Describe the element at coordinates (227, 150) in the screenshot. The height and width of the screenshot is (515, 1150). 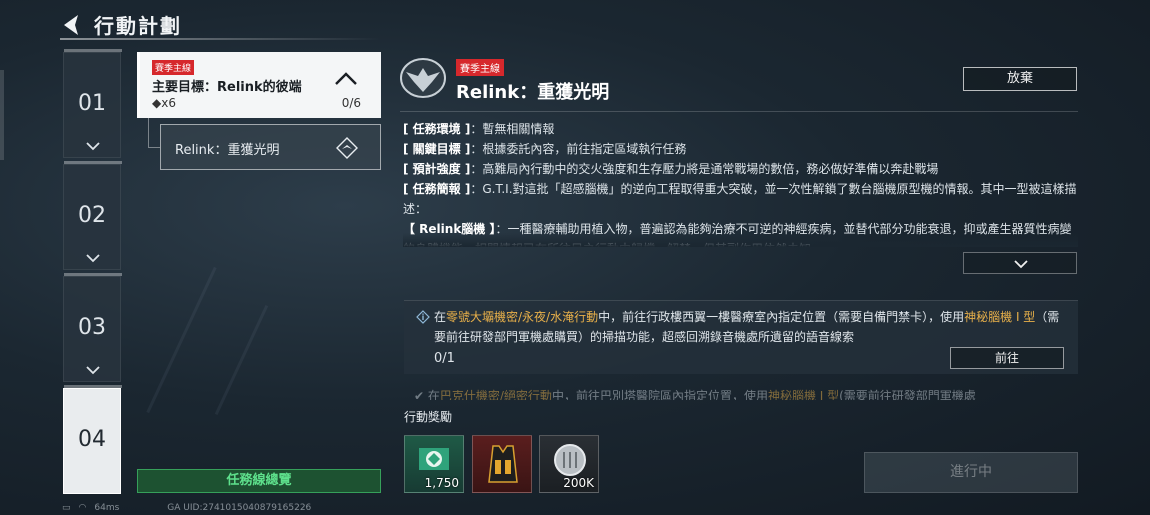
I see `sub-objective-label: Relink：重獲光明` at that location.